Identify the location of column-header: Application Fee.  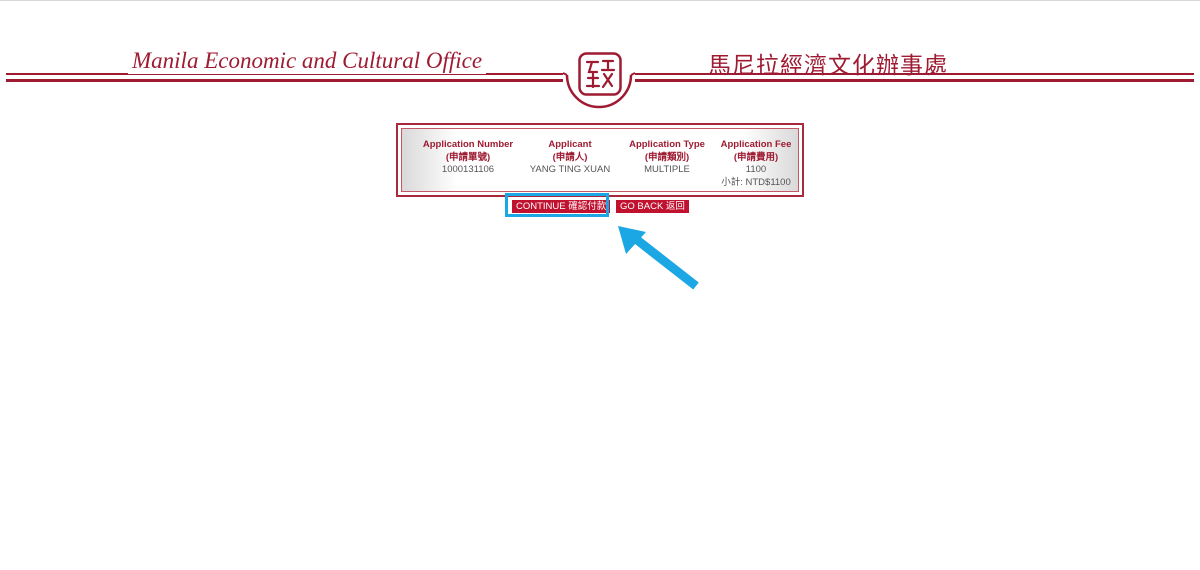
(756, 144).